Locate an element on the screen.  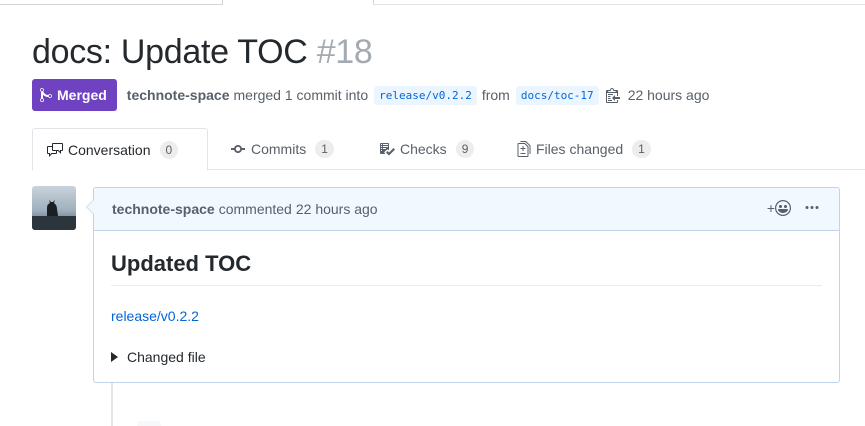
tab-checks: Checks 9 is located at coordinates (427, 149).